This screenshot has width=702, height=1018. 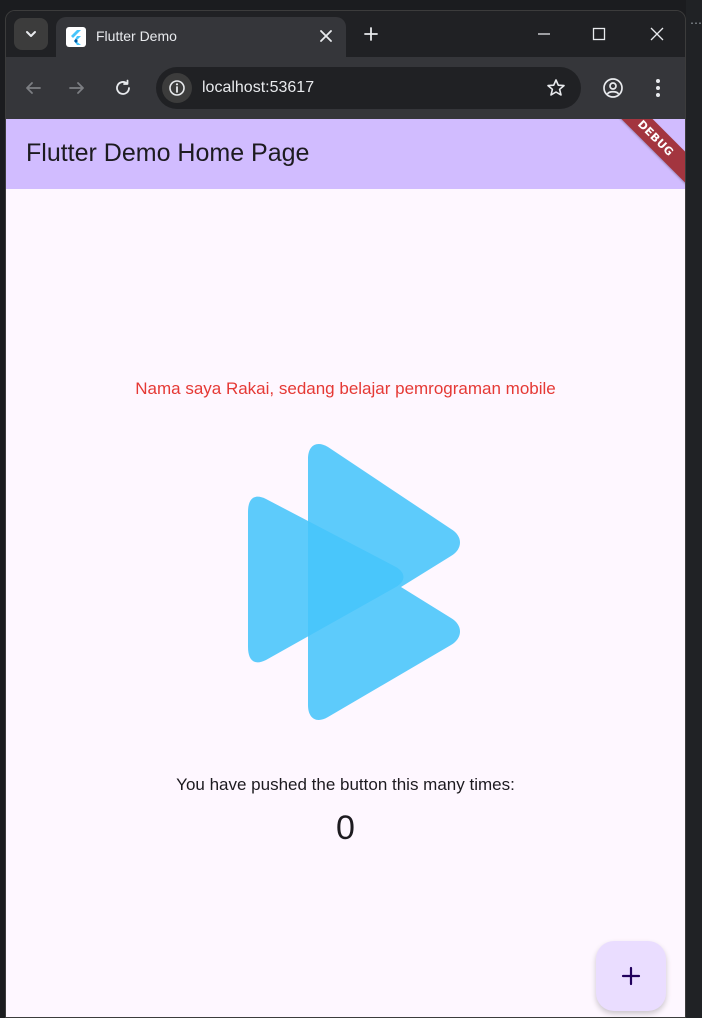 I want to click on minimize-button, so click(x=544, y=34).